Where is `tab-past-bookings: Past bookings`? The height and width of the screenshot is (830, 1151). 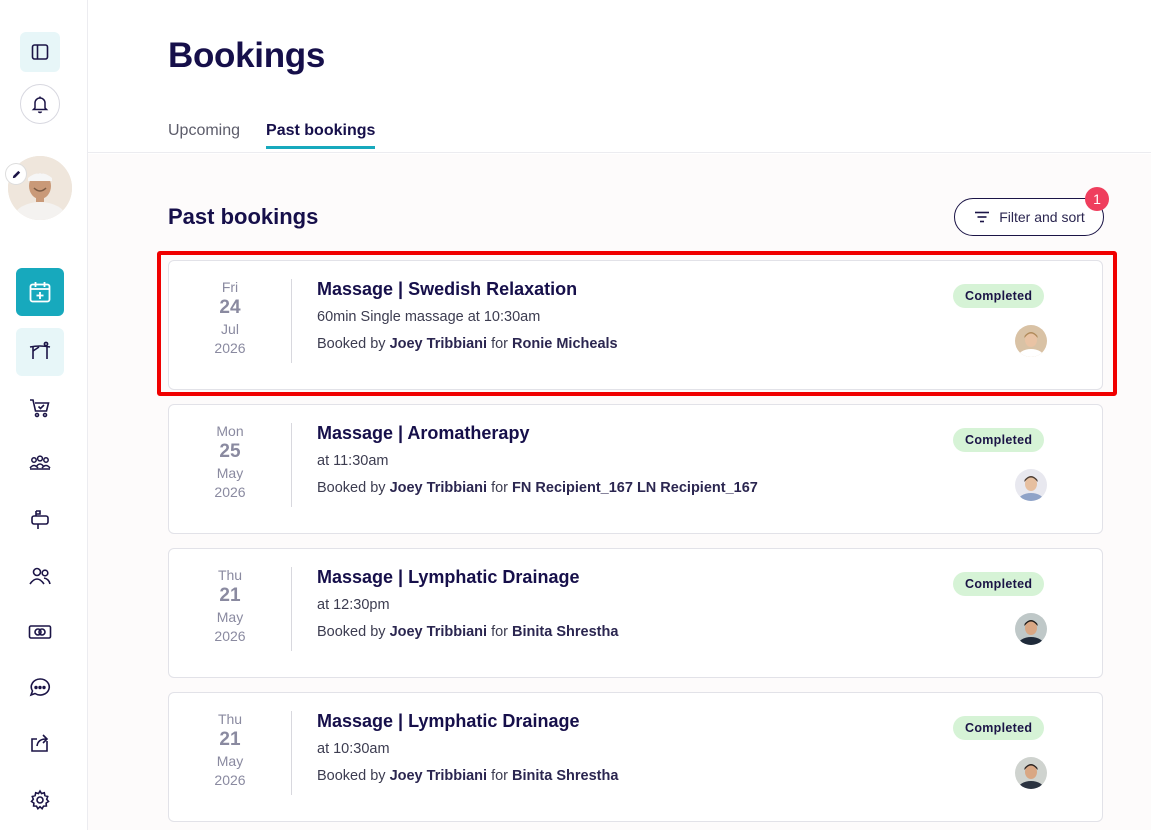 tab-past-bookings: Past bookings is located at coordinates (321, 135).